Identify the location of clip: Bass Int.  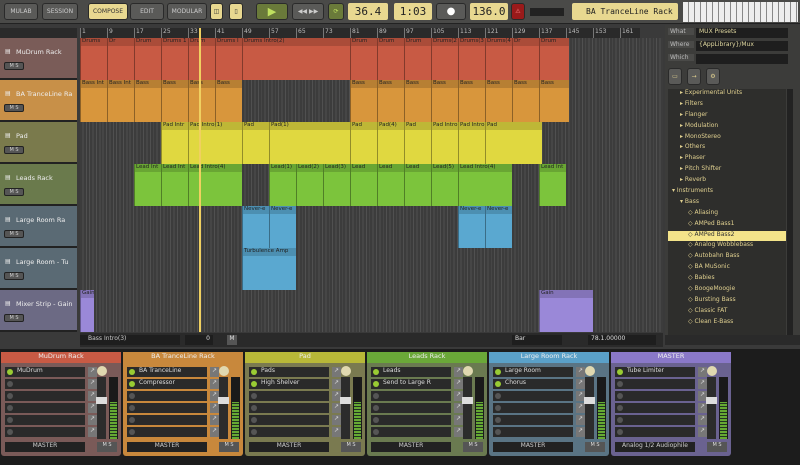
(120, 101).